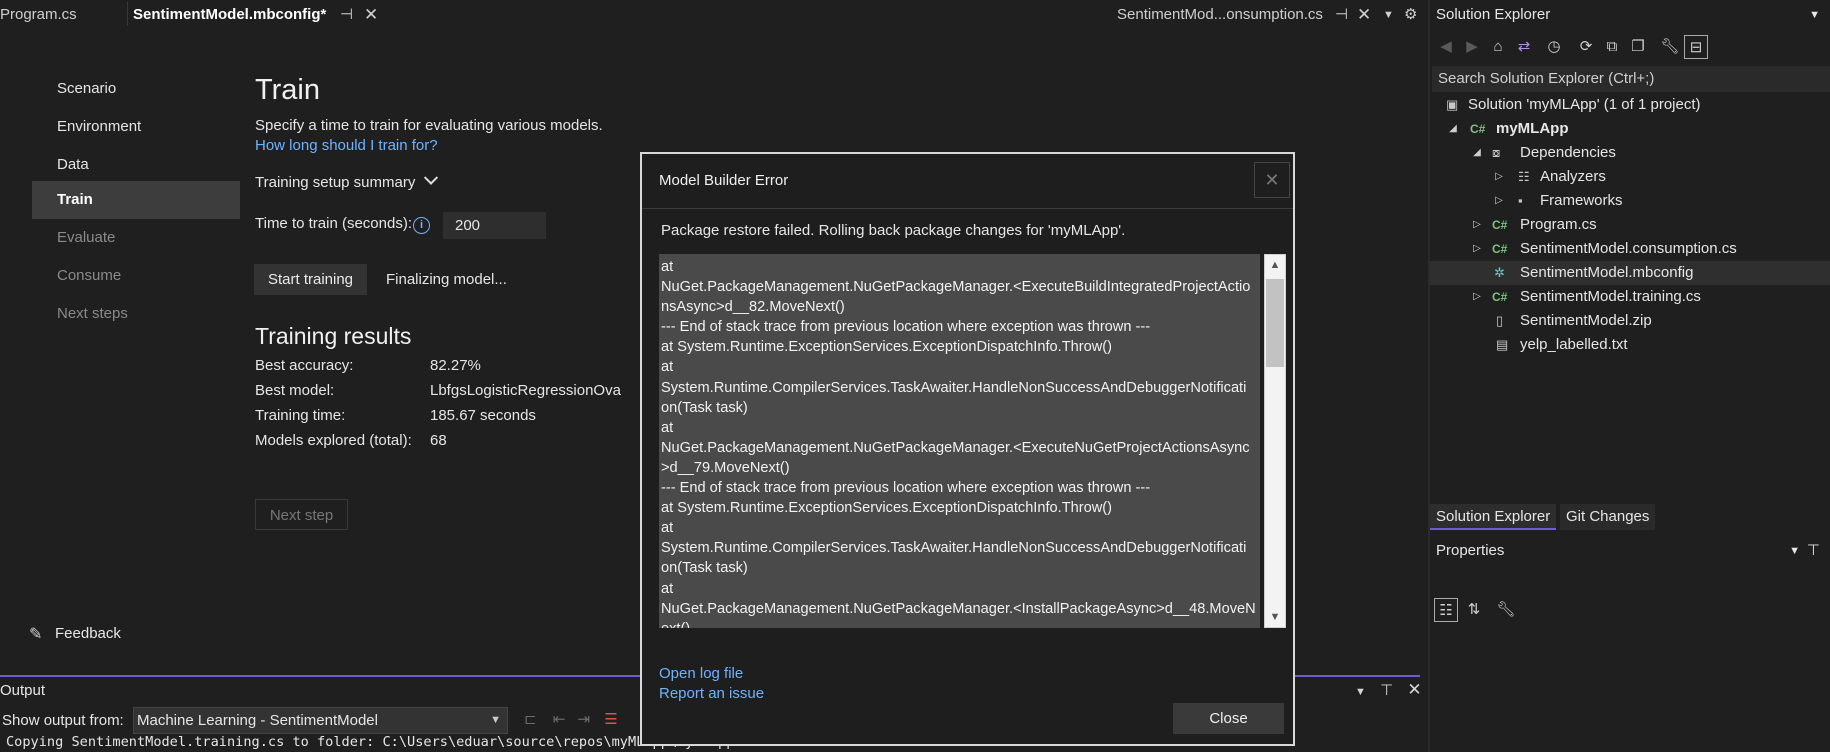  What do you see at coordinates (711, 694) in the screenshot?
I see `report-issue-link: Report an issue` at bounding box center [711, 694].